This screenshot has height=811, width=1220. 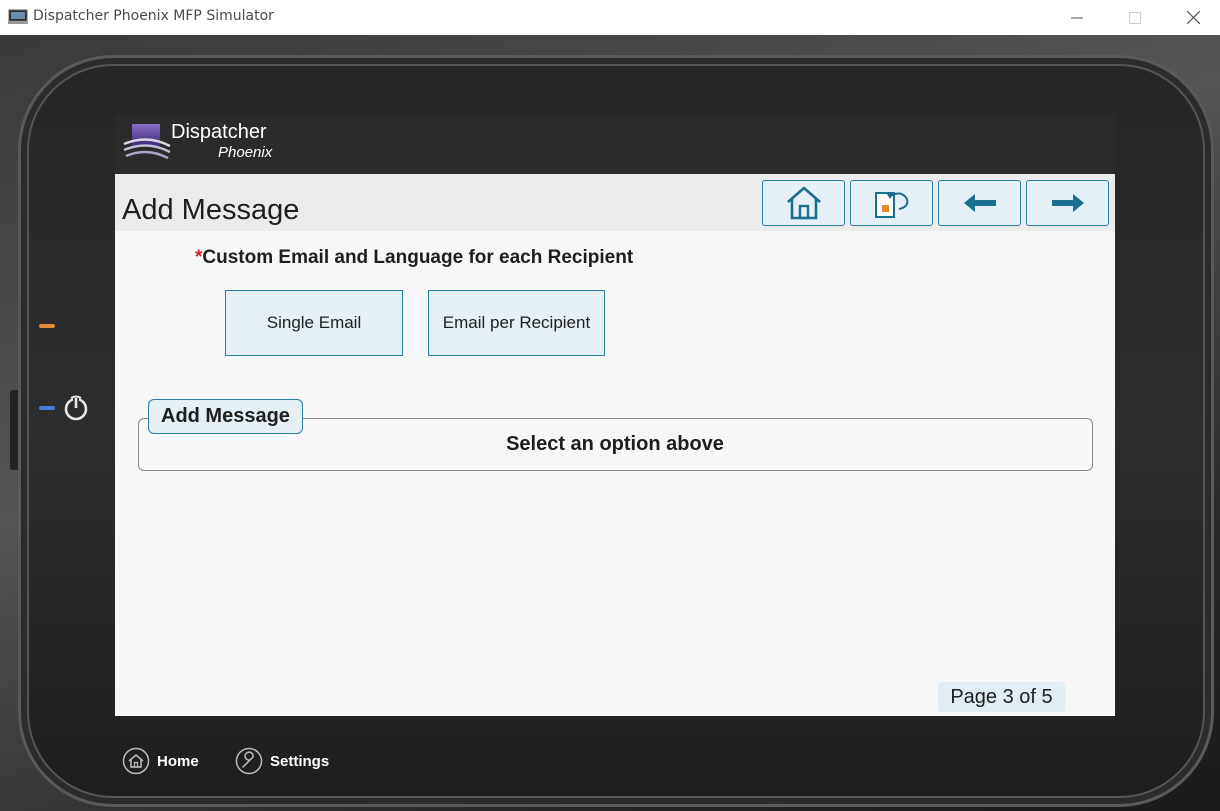 I want to click on minimize-icon, so click(x=1077, y=17).